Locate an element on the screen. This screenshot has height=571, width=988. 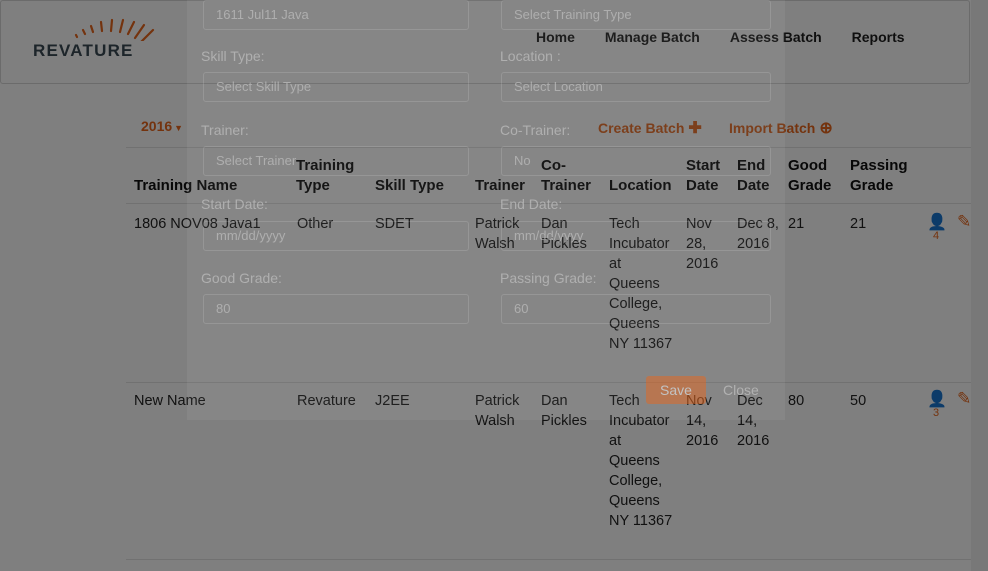
skill-type-label: Skill Type: is located at coordinates (233, 56).